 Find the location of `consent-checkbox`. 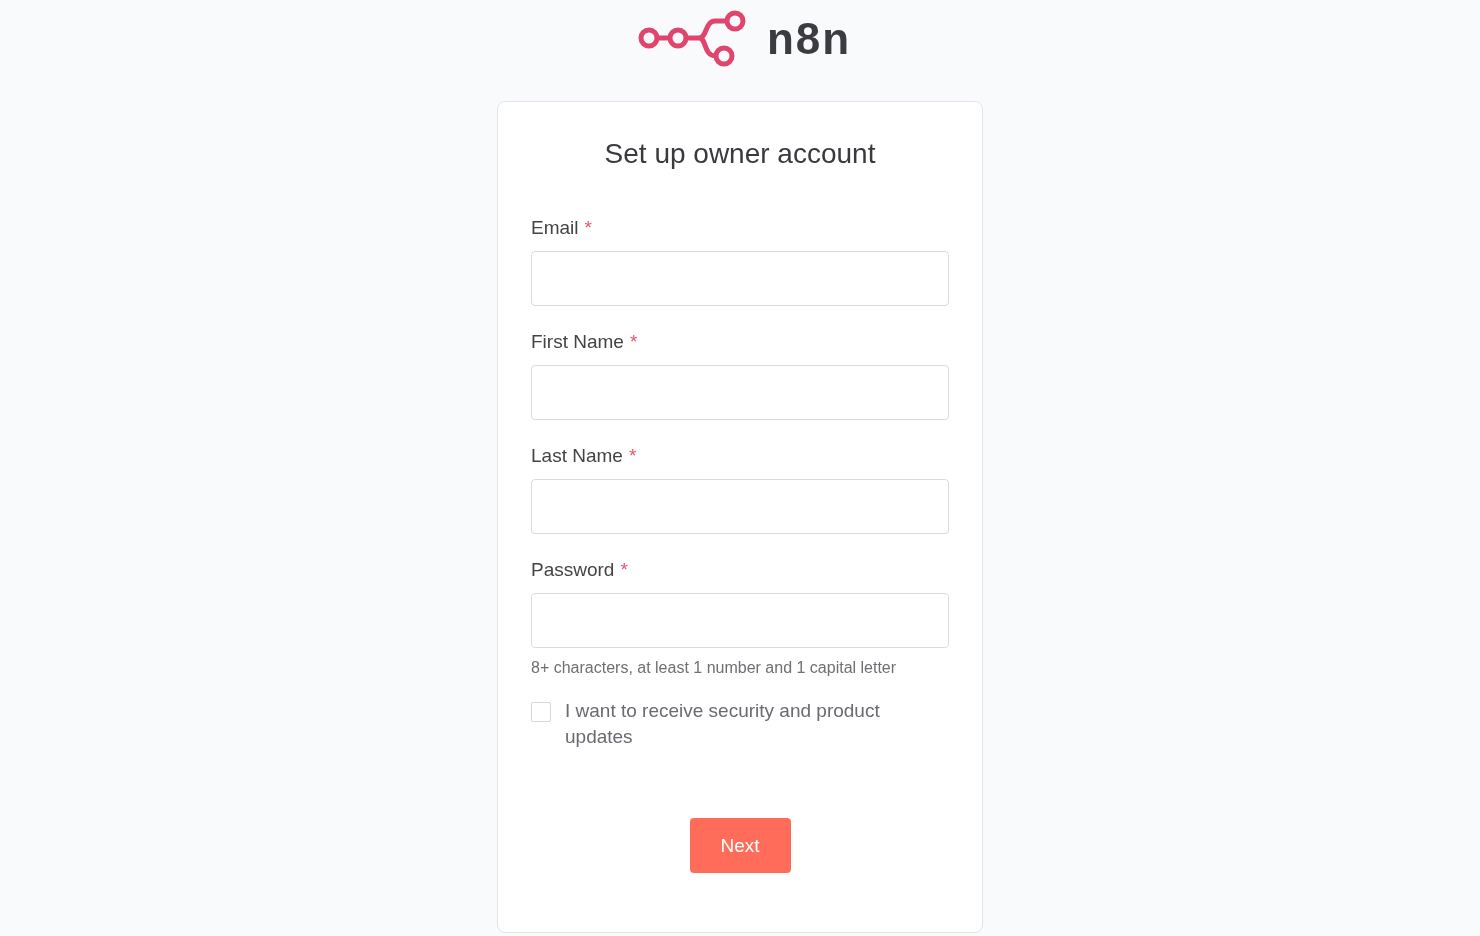

consent-checkbox is located at coordinates (541, 712).